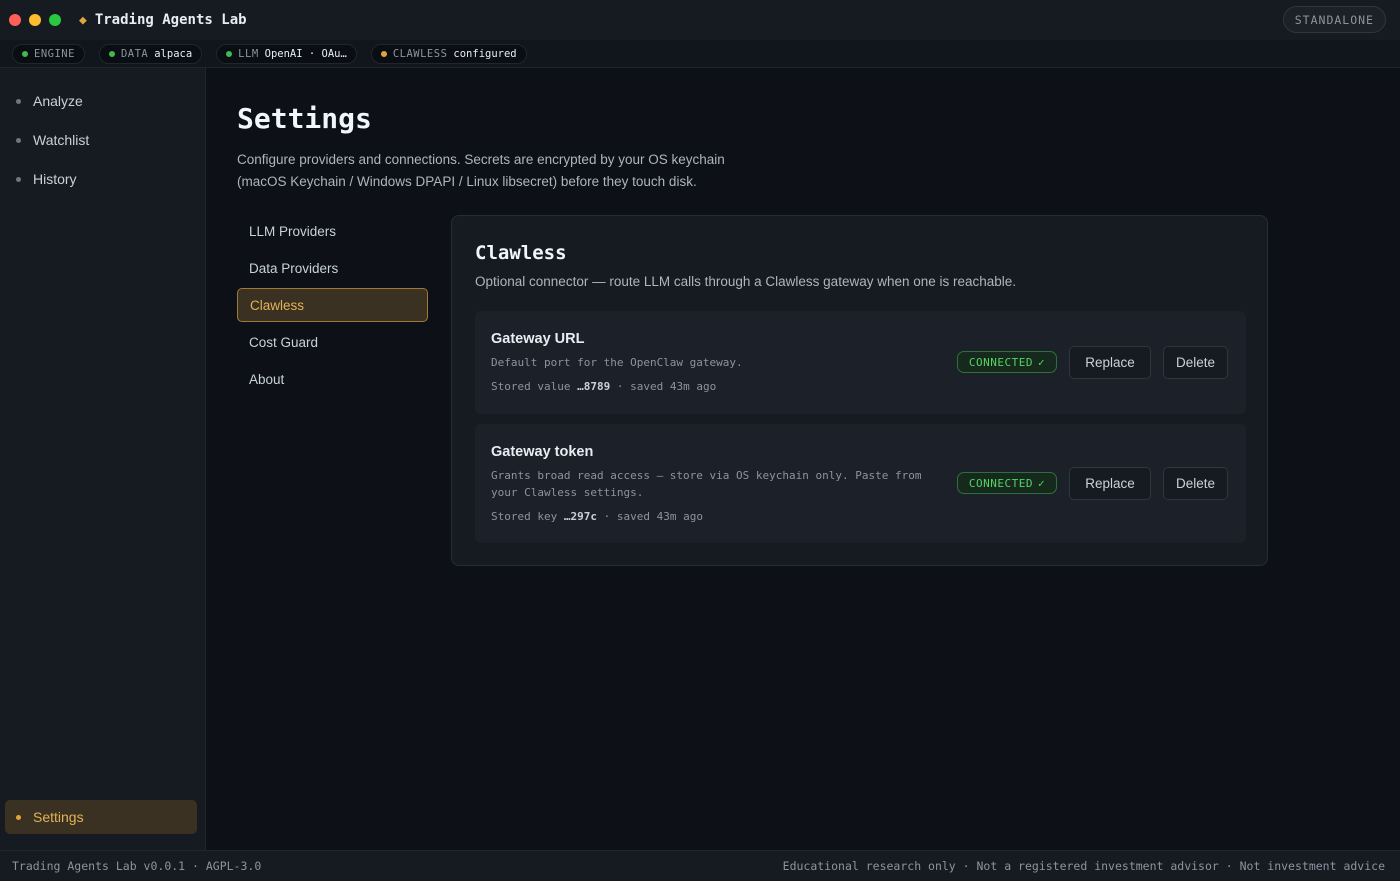 This screenshot has width=1400, height=881. Describe the element at coordinates (542, 452) in the screenshot. I see `card-title: Gateway token` at that location.